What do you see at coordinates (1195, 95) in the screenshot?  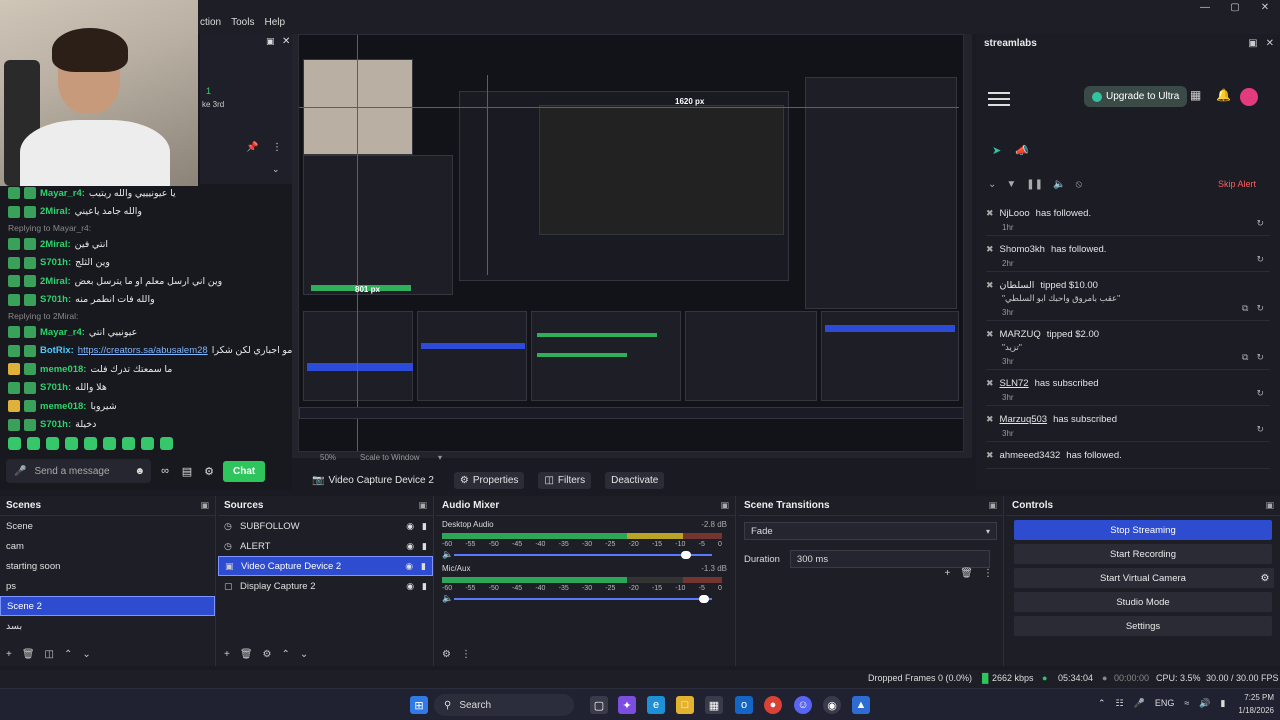 I see `apps-grid-icon: ▦` at bounding box center [1195, 95].